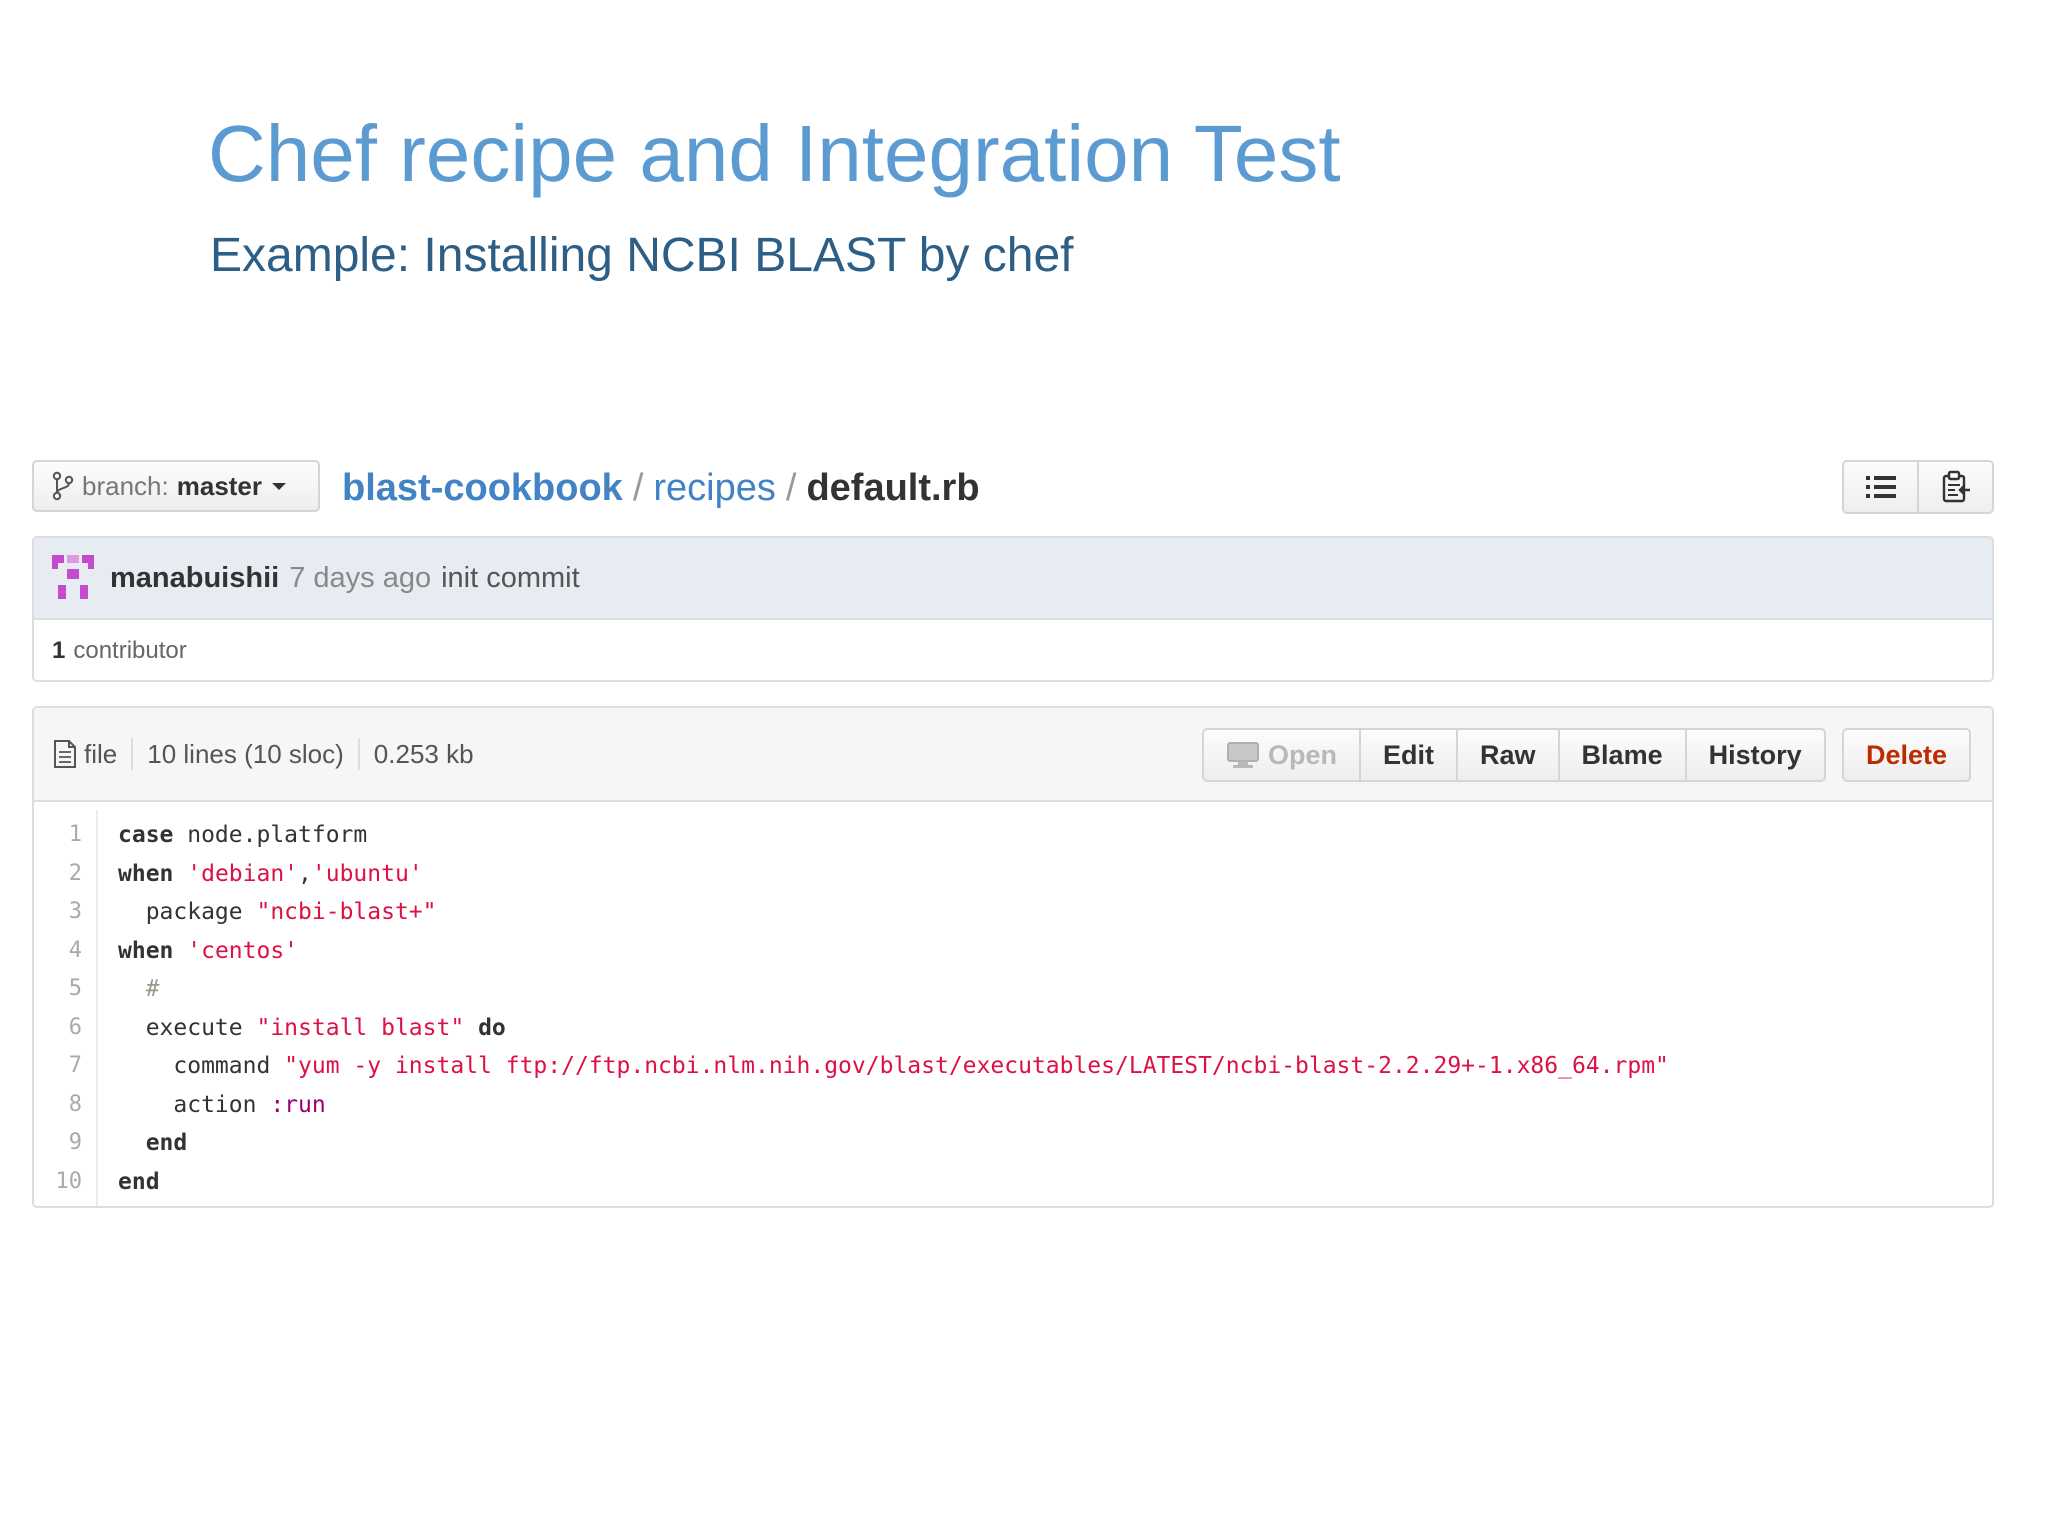 This screenshot has width=2048, height=1536. What do you see at coordinates (305, 873) in the screenshot?
I see `code-token: ,` at bounding box center [305, 873].